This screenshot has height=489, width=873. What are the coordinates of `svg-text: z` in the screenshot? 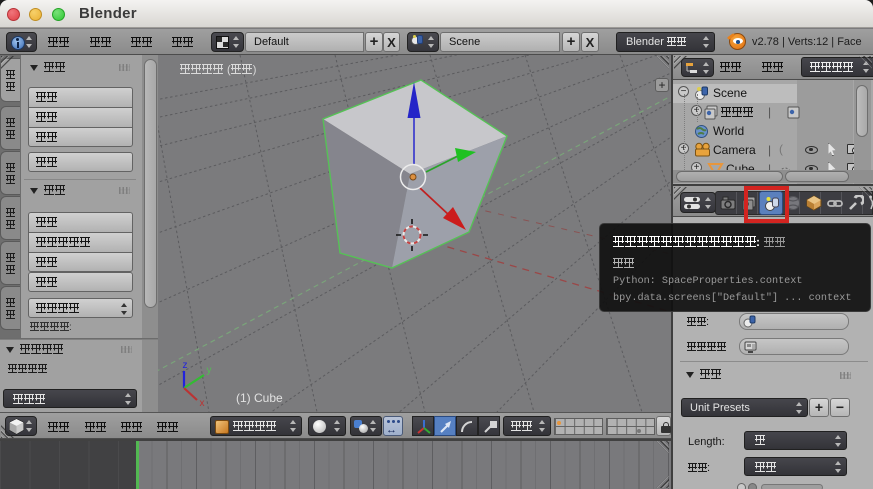 It's located at (185, 365).